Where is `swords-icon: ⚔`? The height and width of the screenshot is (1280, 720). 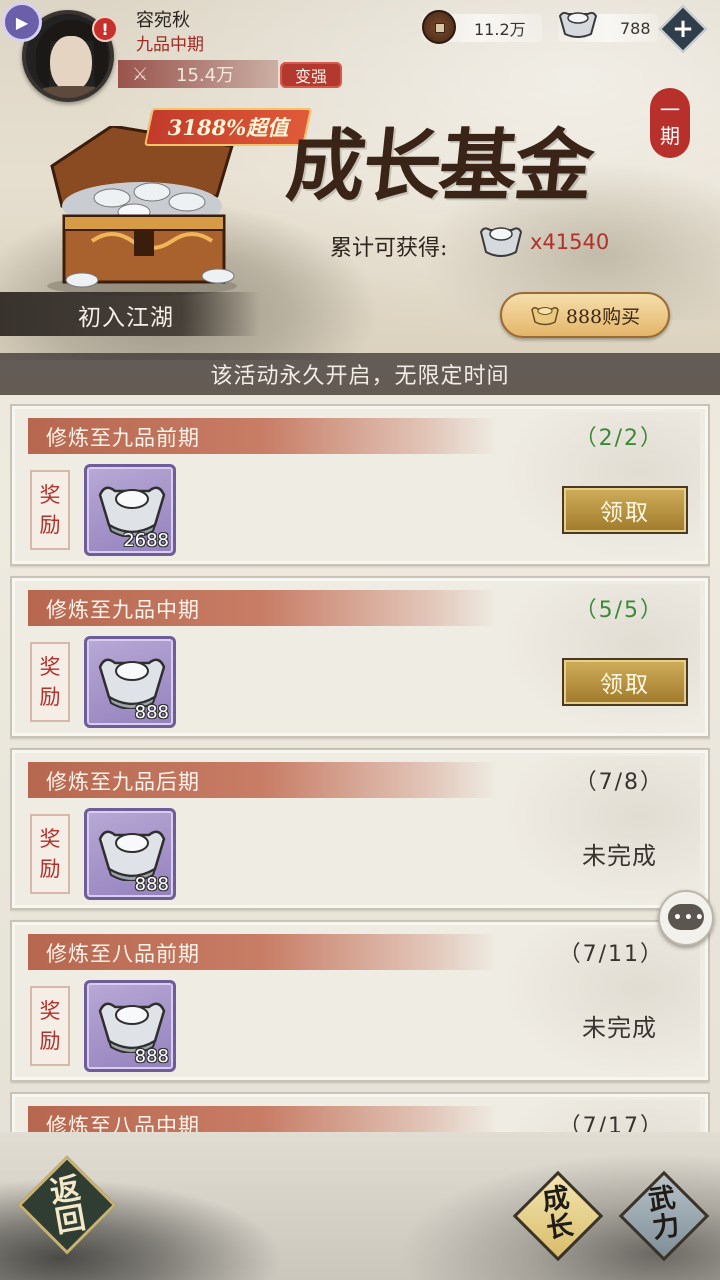 swords-icon: ⚔ is located at coordinates (140, 74).